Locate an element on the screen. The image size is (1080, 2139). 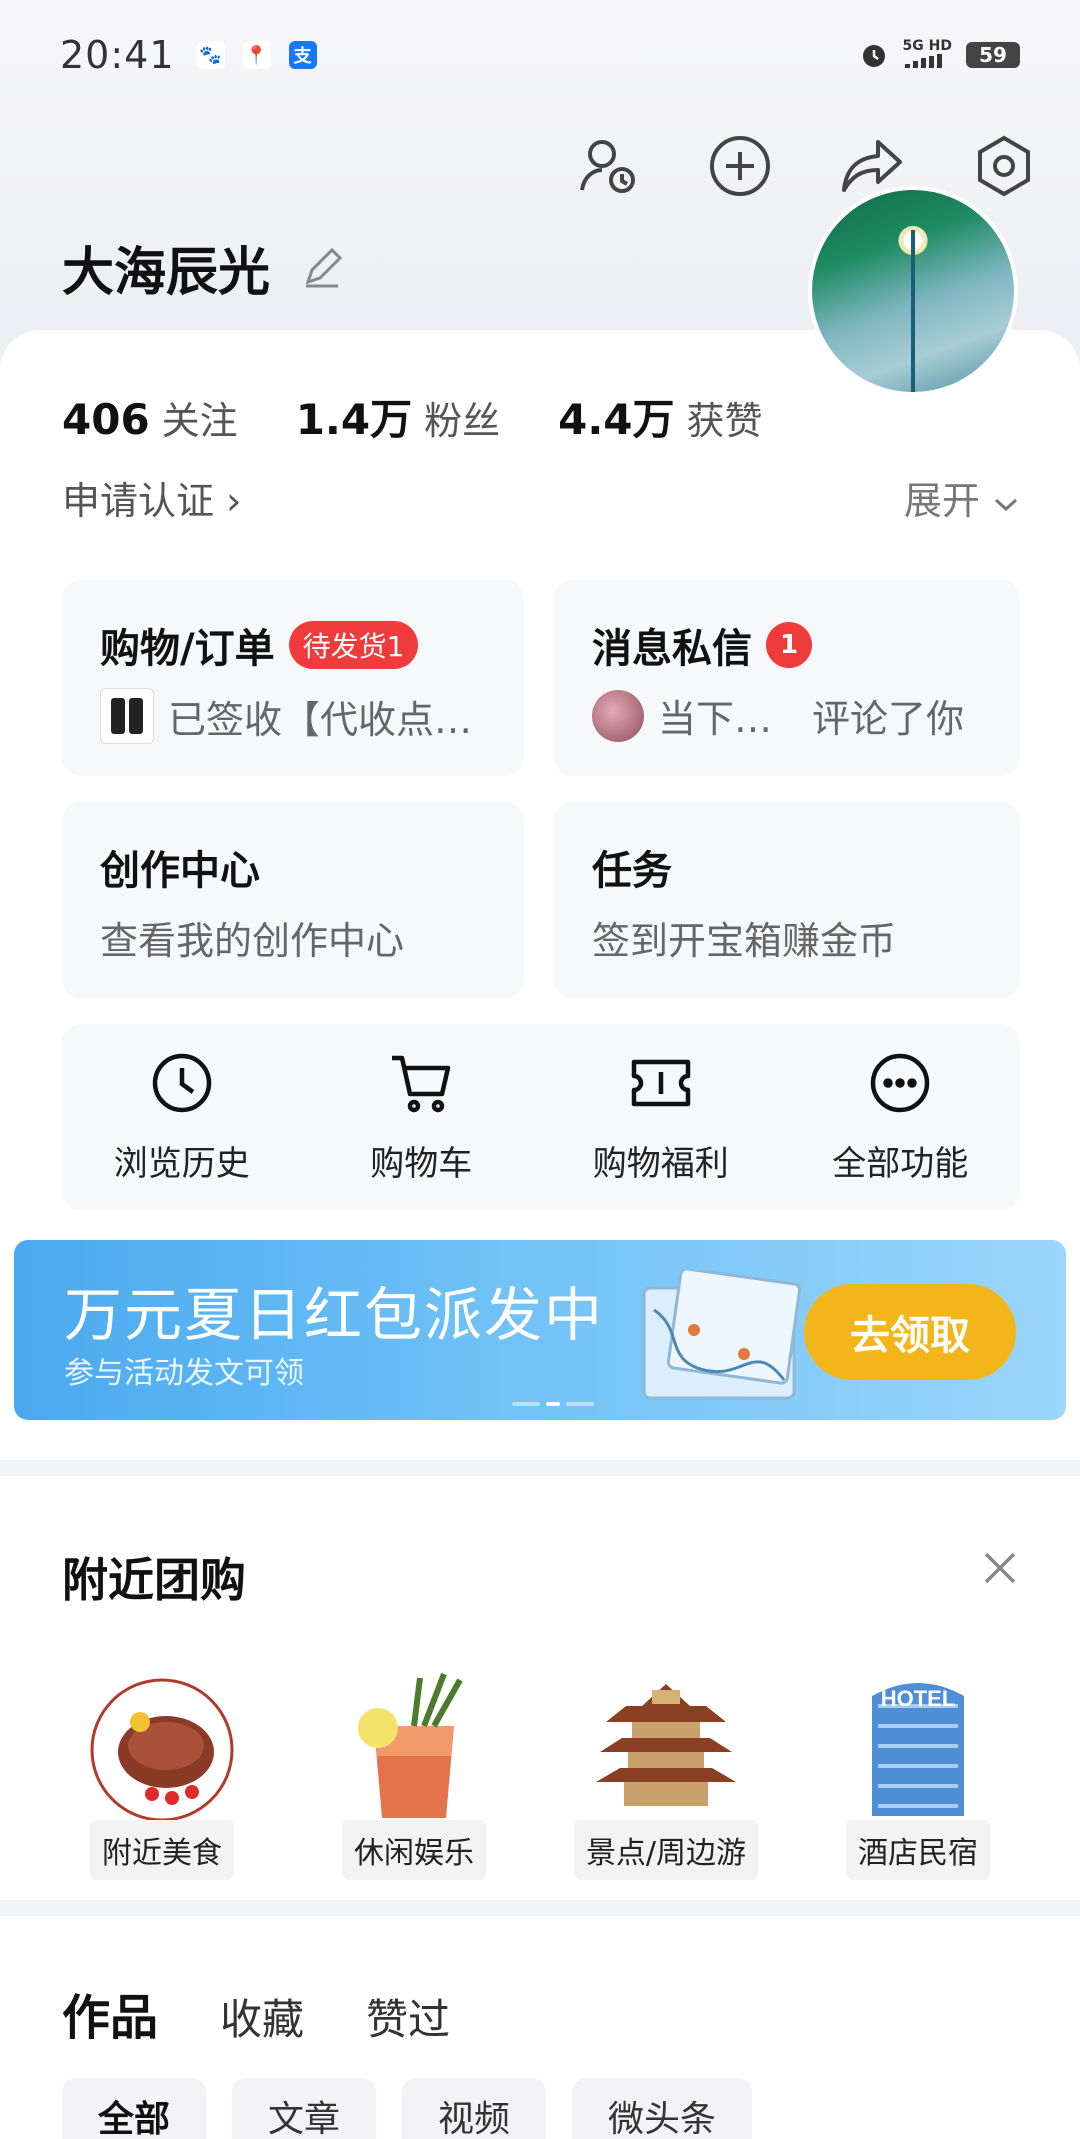
nearby-label: 附近美食 is located at coordinates (162, 1850).